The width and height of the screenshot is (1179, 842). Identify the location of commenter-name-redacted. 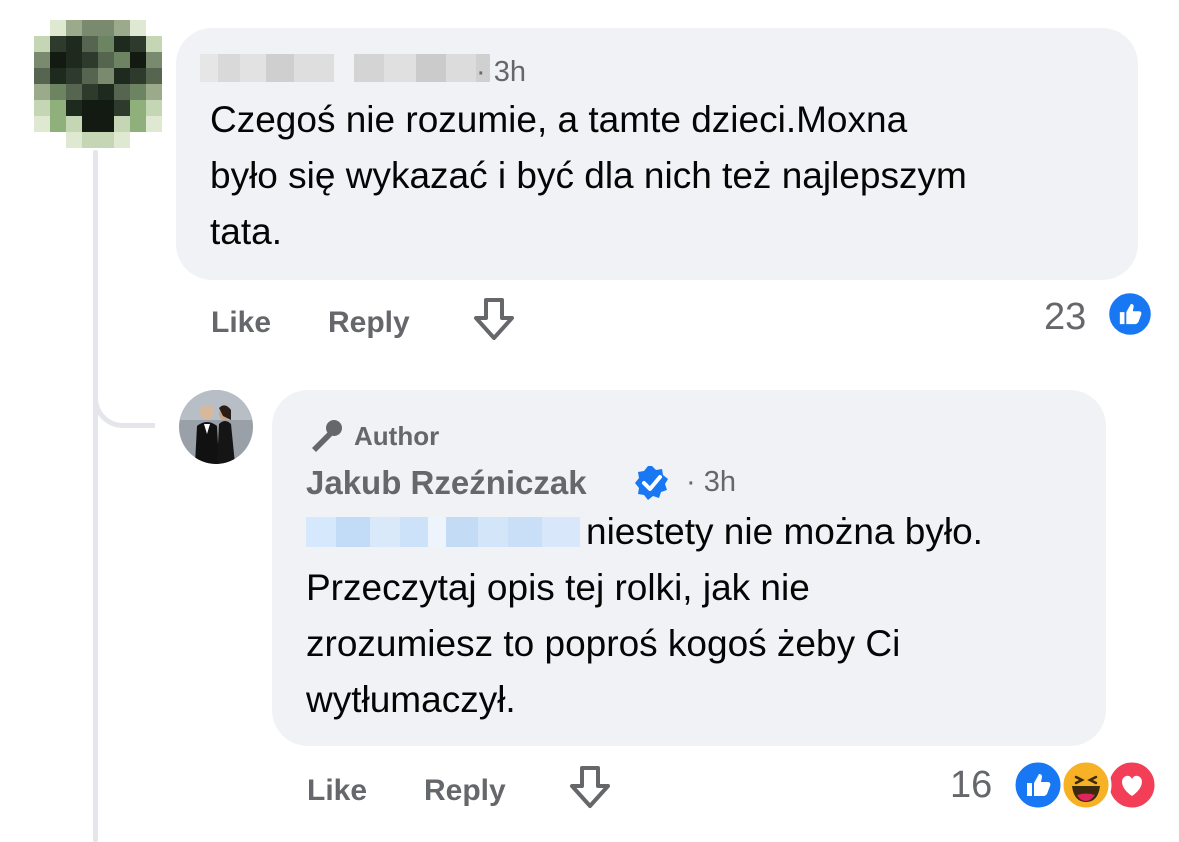
(345, 68).